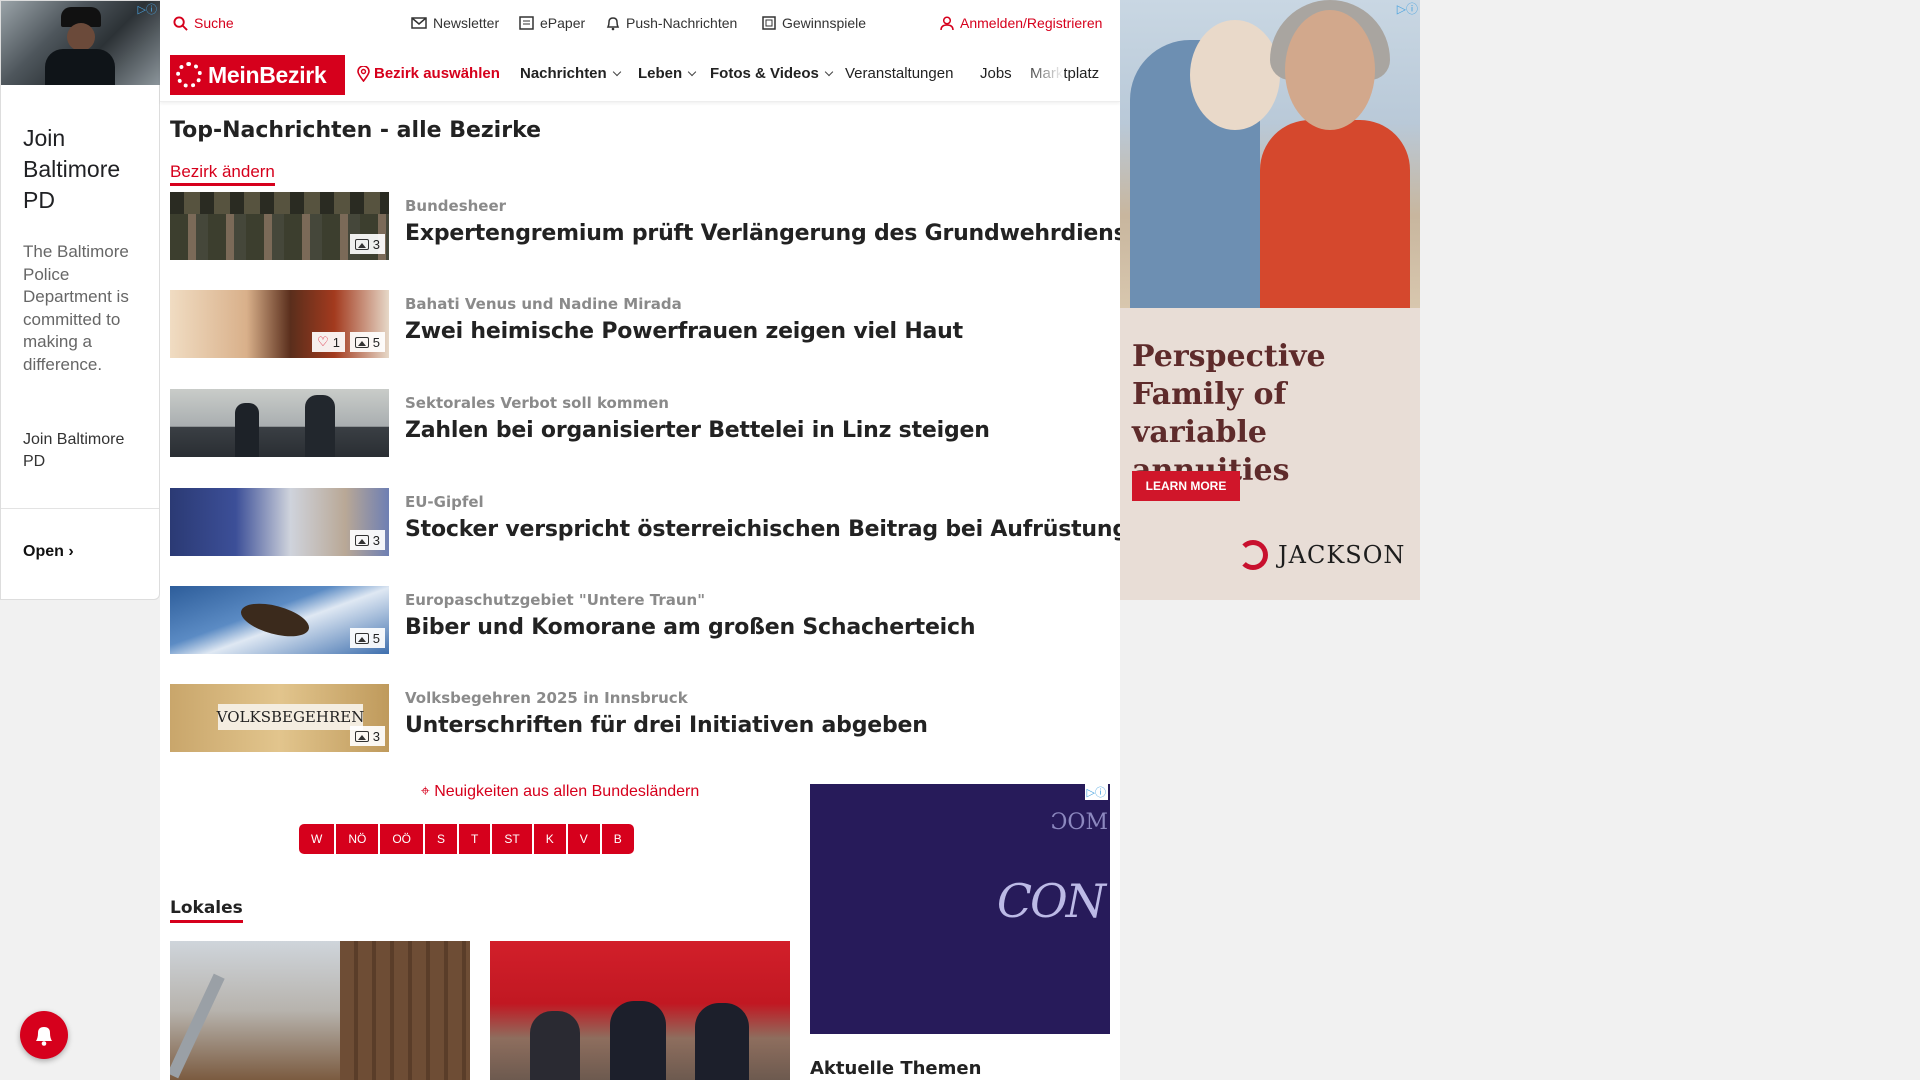 This screenshot has height=1080, width=1920. I want to click on location-pin-icon: ⌖, so click(425, 791).